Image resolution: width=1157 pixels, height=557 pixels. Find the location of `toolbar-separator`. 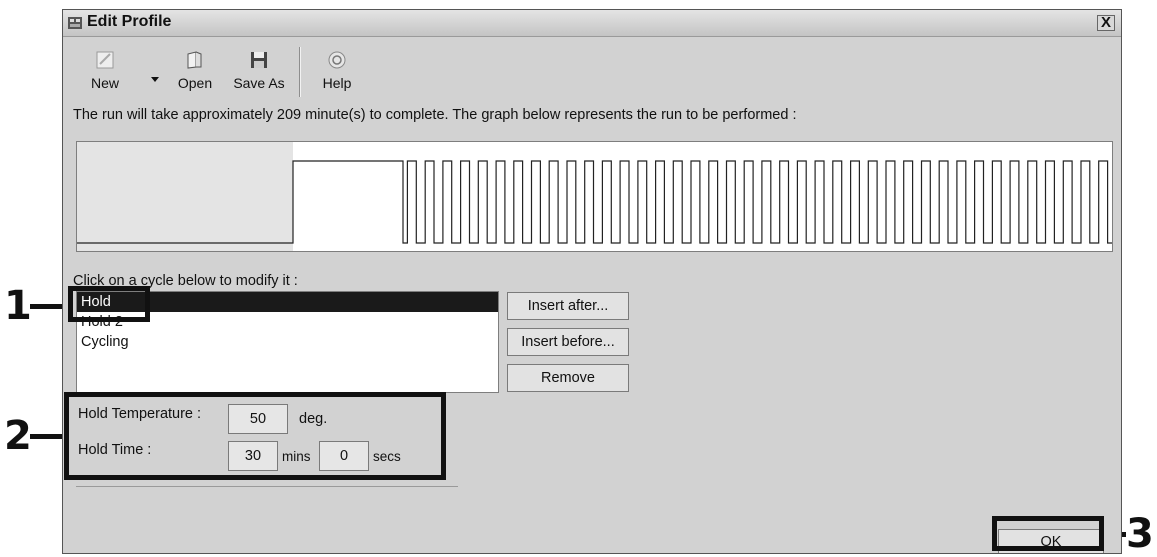

toolbar-separator is located at coordinates (300, 72).